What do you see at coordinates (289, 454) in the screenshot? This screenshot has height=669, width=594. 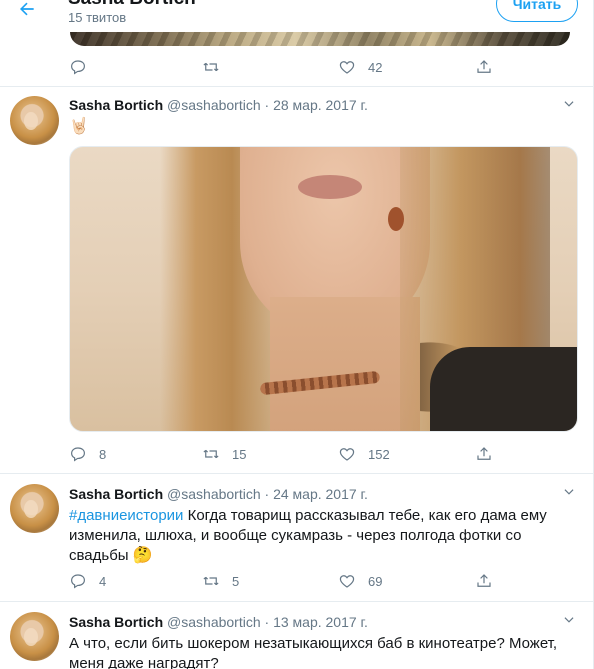 I see `tweet-actions: 8 15 152` at bounding box center [289, 454].